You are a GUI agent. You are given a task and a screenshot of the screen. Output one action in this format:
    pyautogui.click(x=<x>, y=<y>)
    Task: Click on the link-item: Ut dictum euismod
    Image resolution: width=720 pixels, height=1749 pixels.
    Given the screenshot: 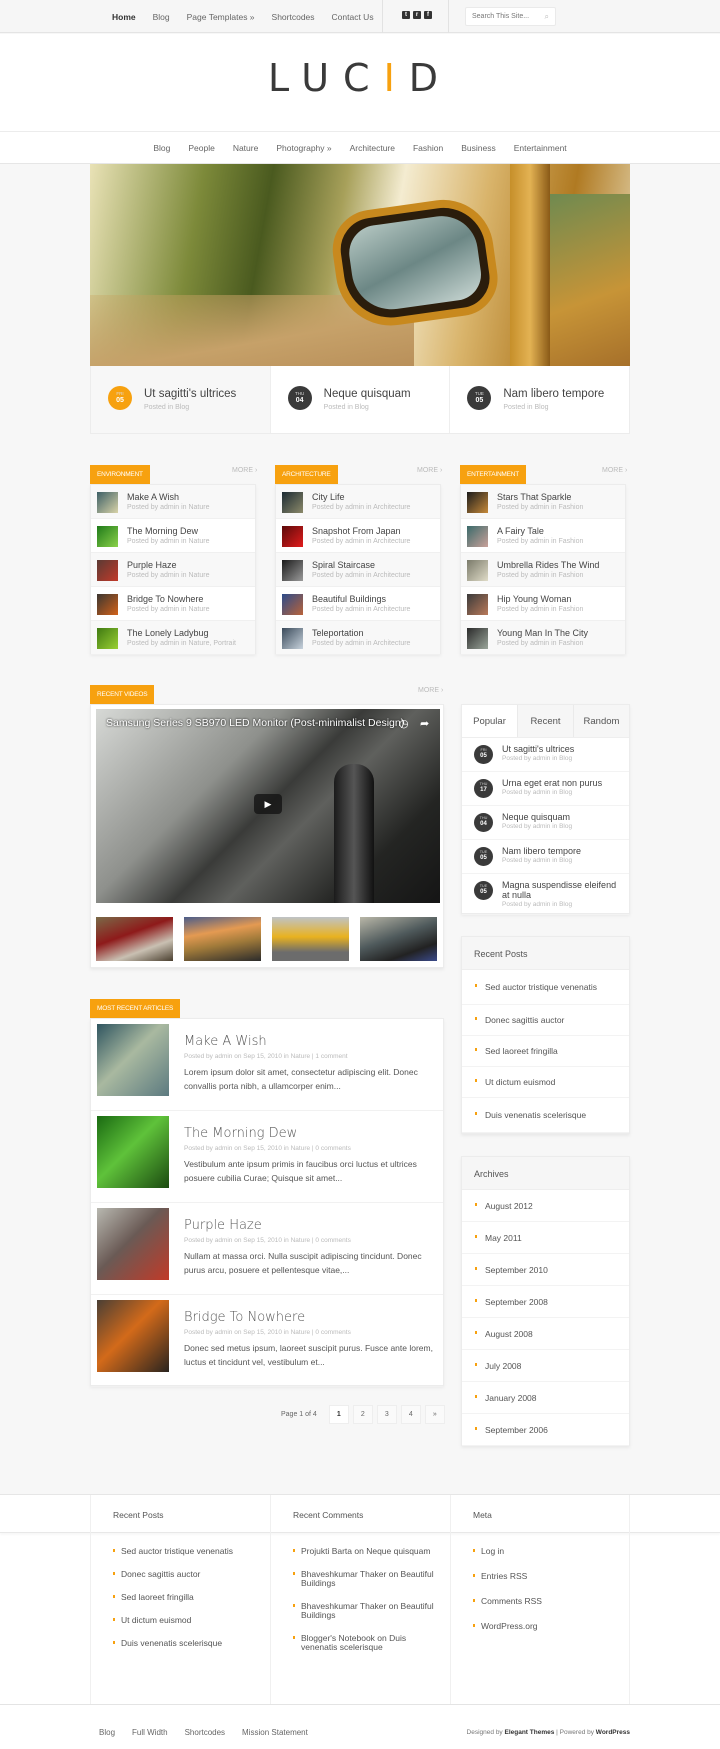 What is the action you would take?
    pyautogui.click(x=188, y=1620)
    